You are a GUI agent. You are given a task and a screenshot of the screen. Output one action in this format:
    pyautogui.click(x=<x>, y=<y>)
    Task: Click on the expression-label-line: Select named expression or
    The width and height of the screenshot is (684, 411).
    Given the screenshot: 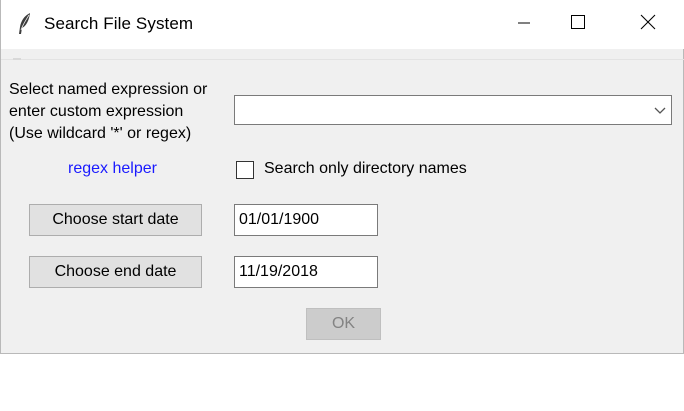 What is the action you would take?
    pyautogui.click(x=108, y=89)
    